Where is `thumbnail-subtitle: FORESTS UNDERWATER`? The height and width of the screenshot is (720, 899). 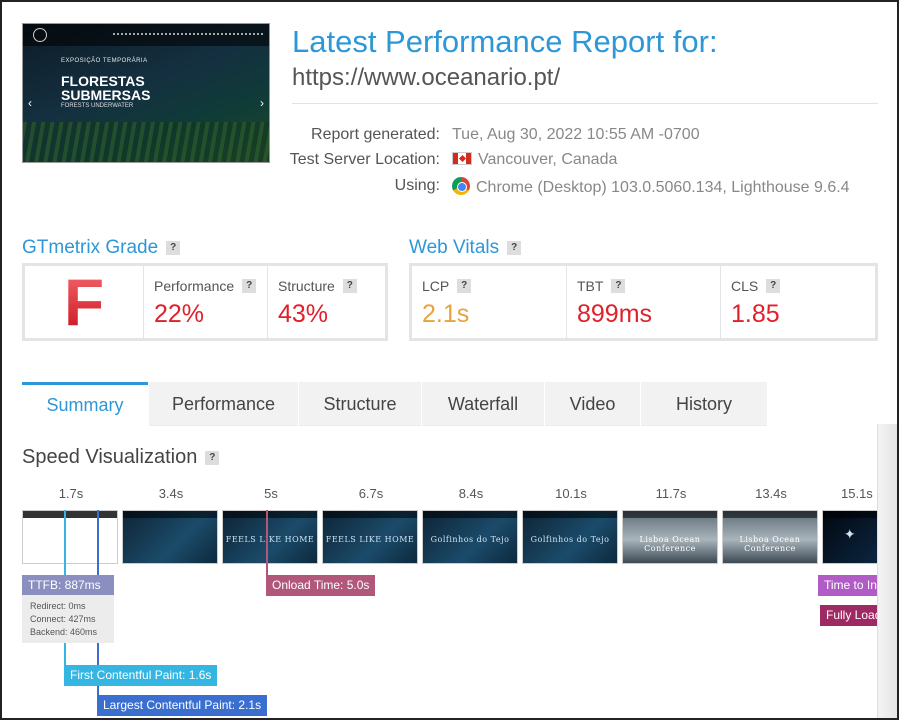 thumbnail-subtitle: FORESTS UNDERWATER is located at coordinates (97, 106).